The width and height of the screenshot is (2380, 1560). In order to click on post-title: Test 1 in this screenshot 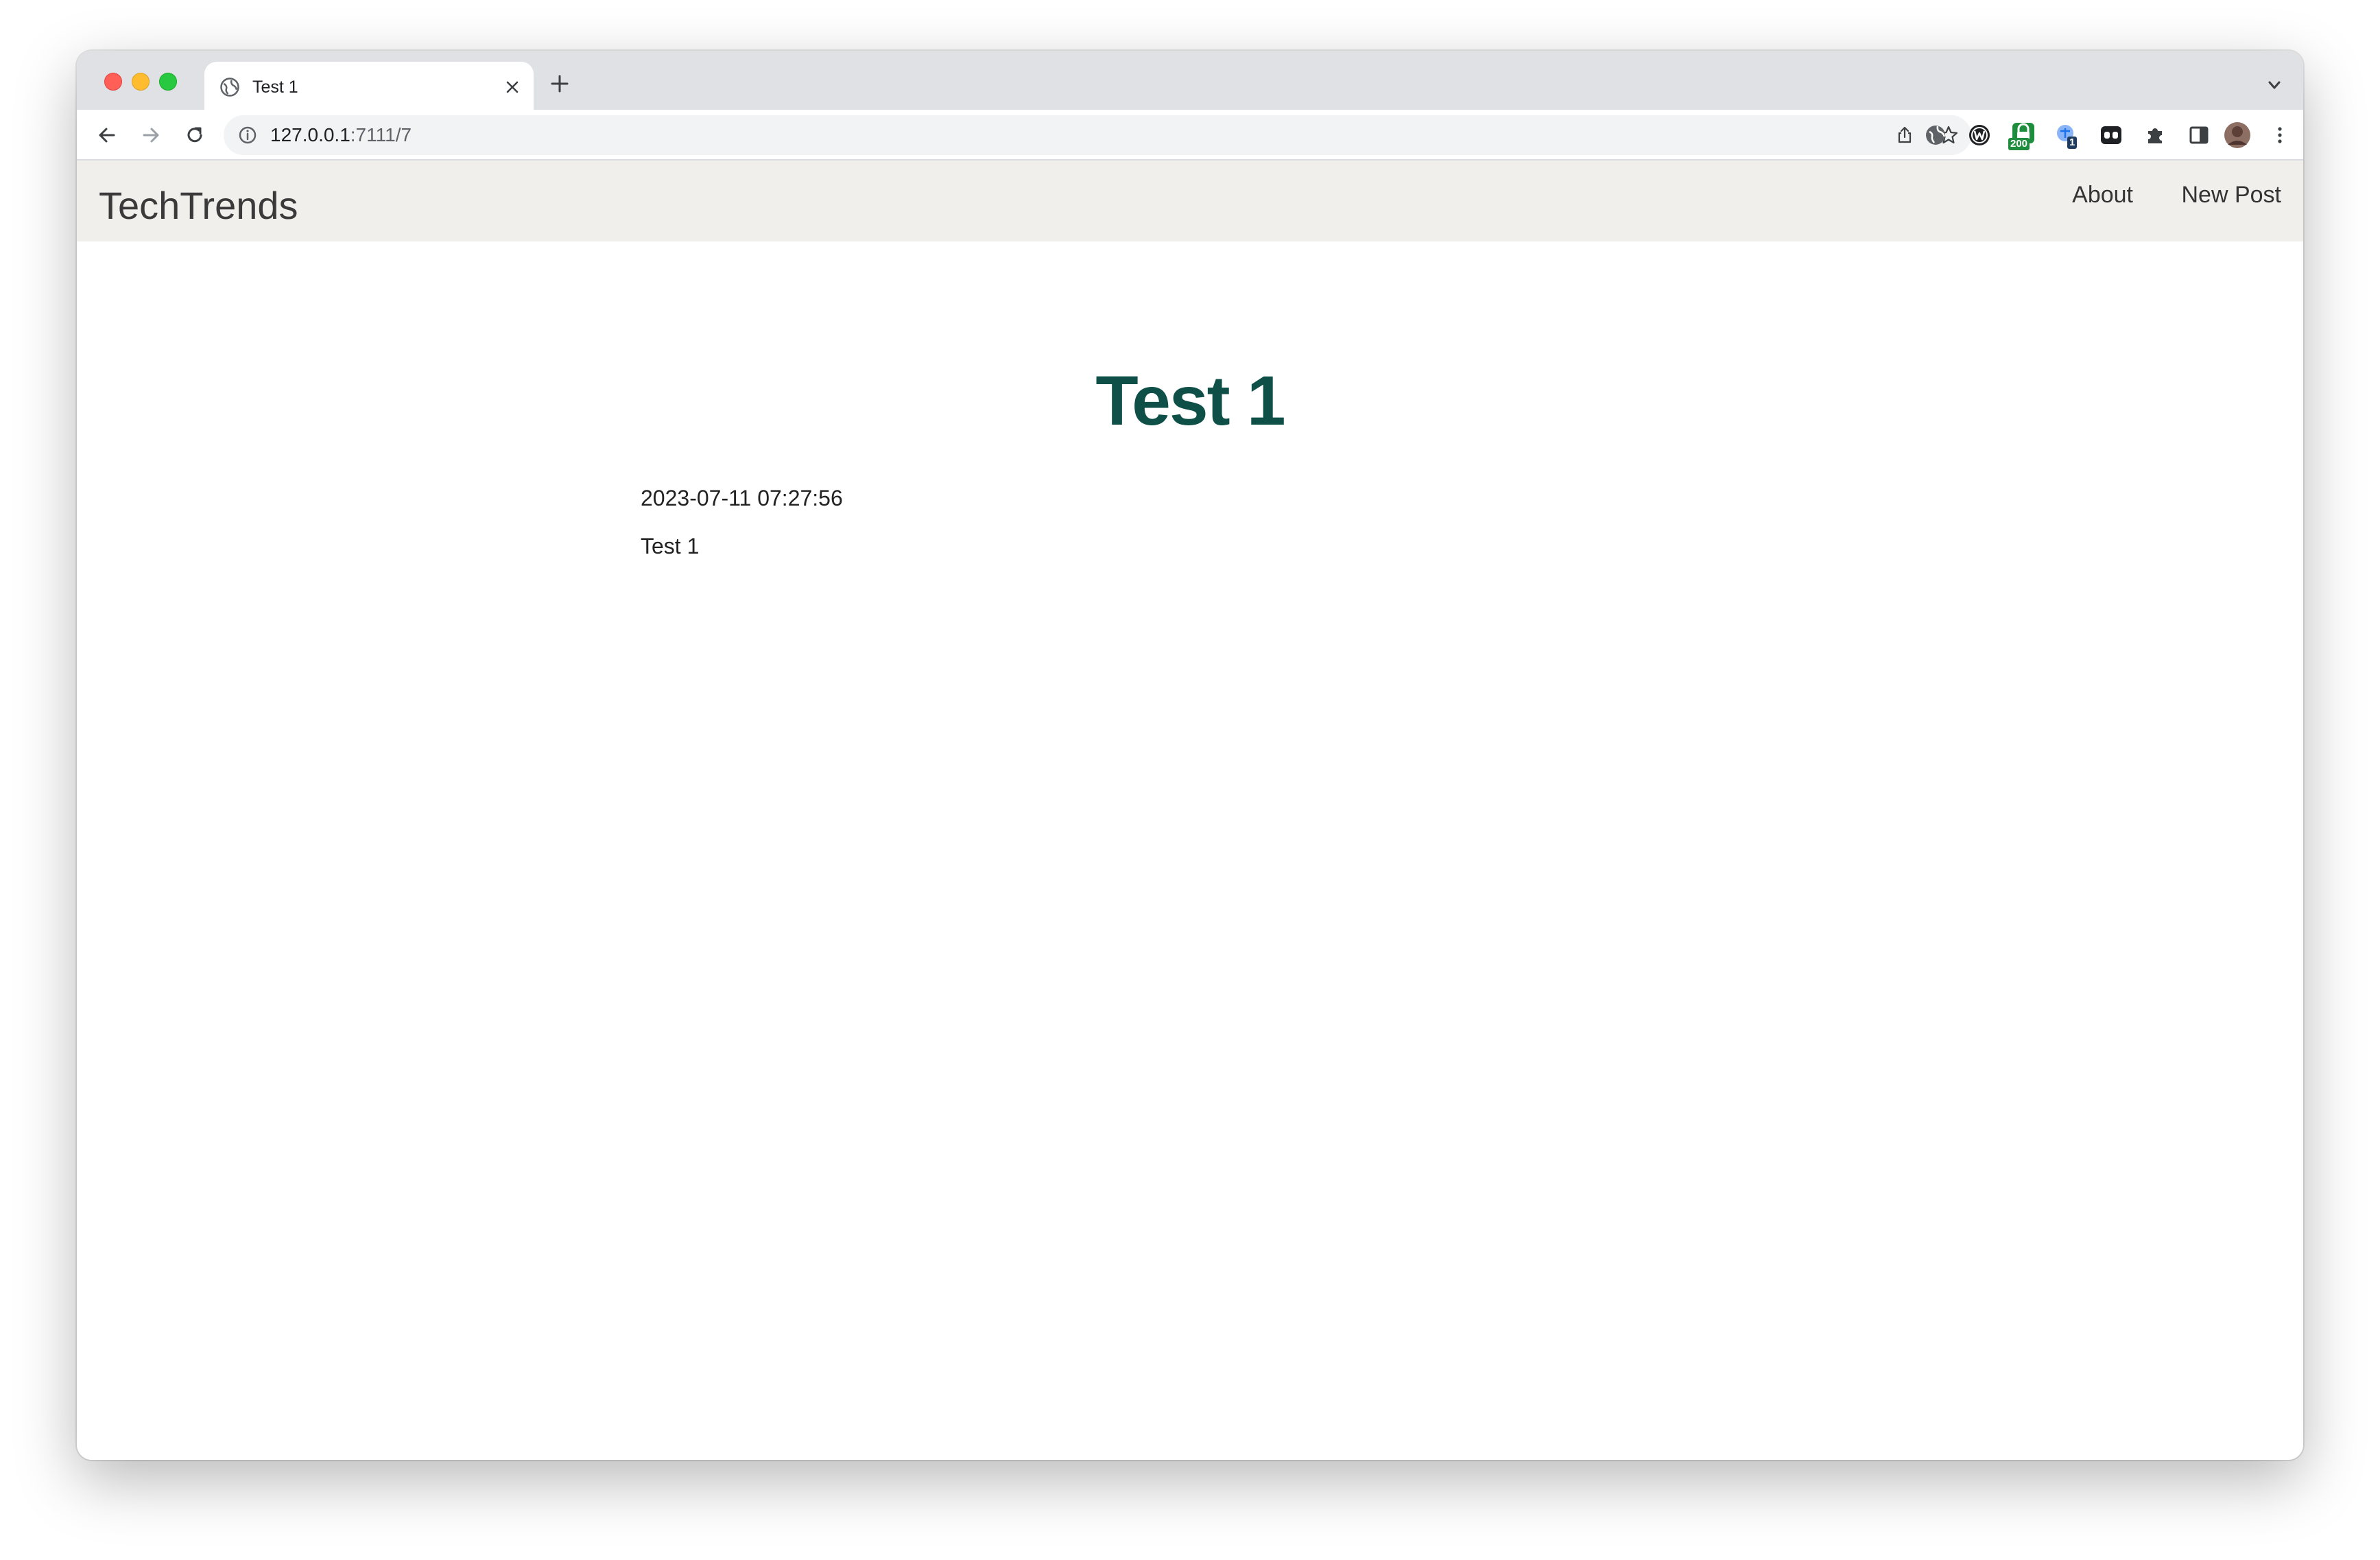, I will do `click(1190, 401)`.